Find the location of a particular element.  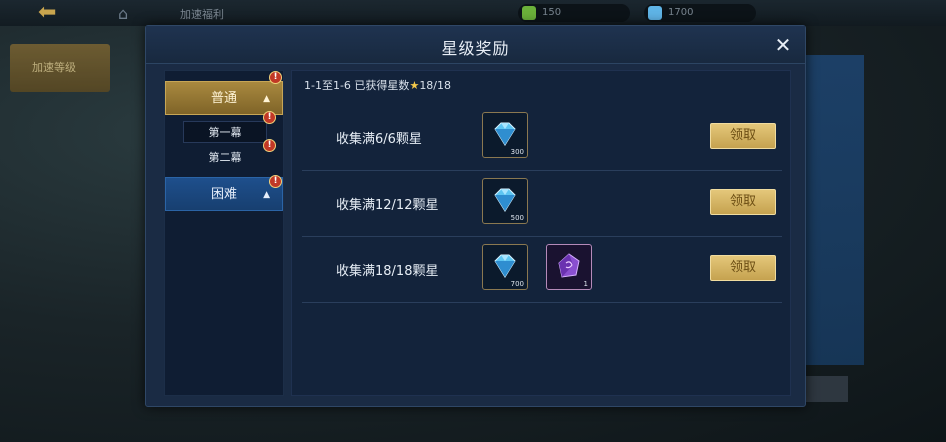

reward-condition-label: 收集满18/18颗星 is located at coordinates (387, 271).